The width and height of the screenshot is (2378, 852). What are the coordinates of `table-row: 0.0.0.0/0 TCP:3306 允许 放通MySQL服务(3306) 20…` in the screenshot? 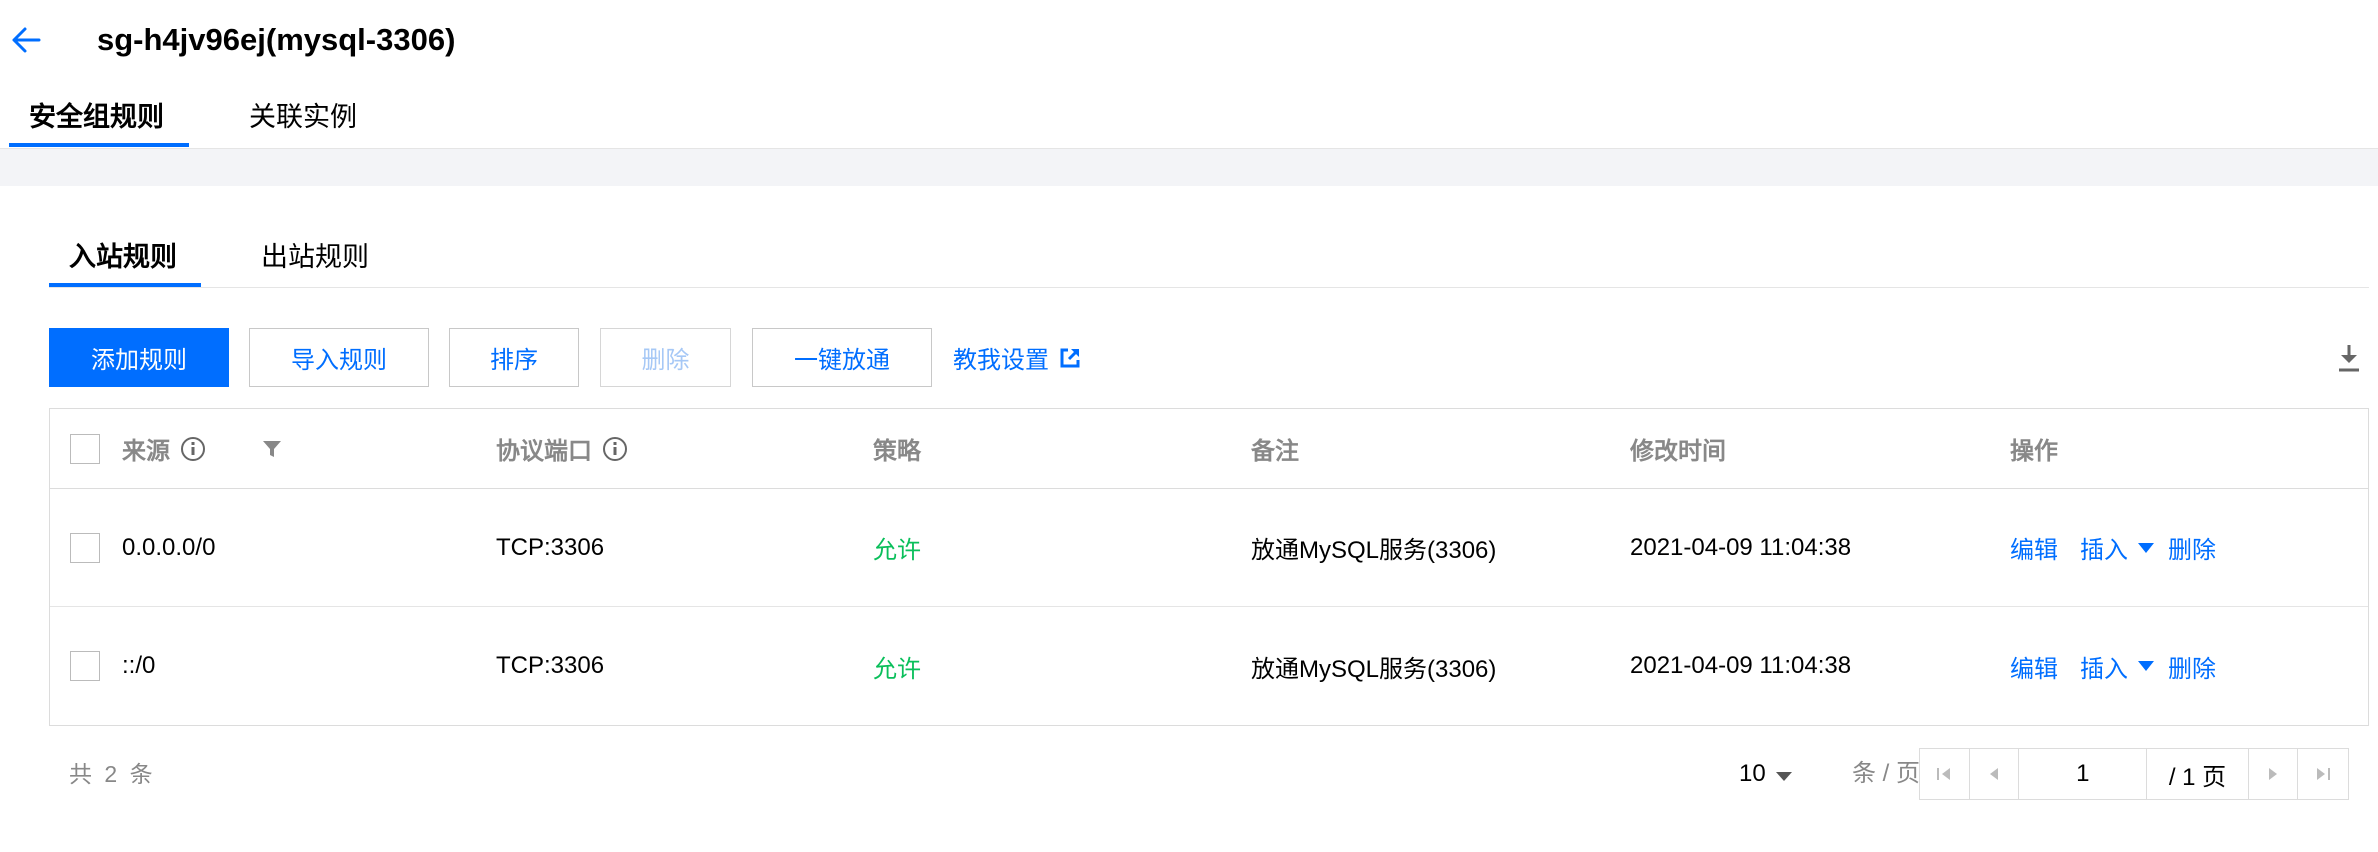 It's located at (1209, 548).